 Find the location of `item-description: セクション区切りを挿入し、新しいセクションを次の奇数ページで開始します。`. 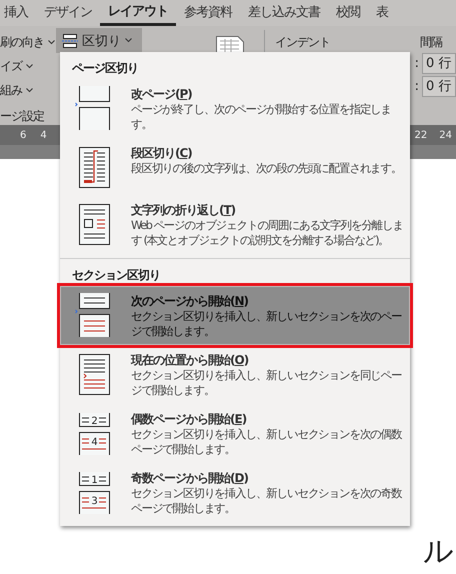

item-description: セクション区切りを挿入し、新しいセクションを次の奇数ページで開始します。 is located at coordinates (267, 501).